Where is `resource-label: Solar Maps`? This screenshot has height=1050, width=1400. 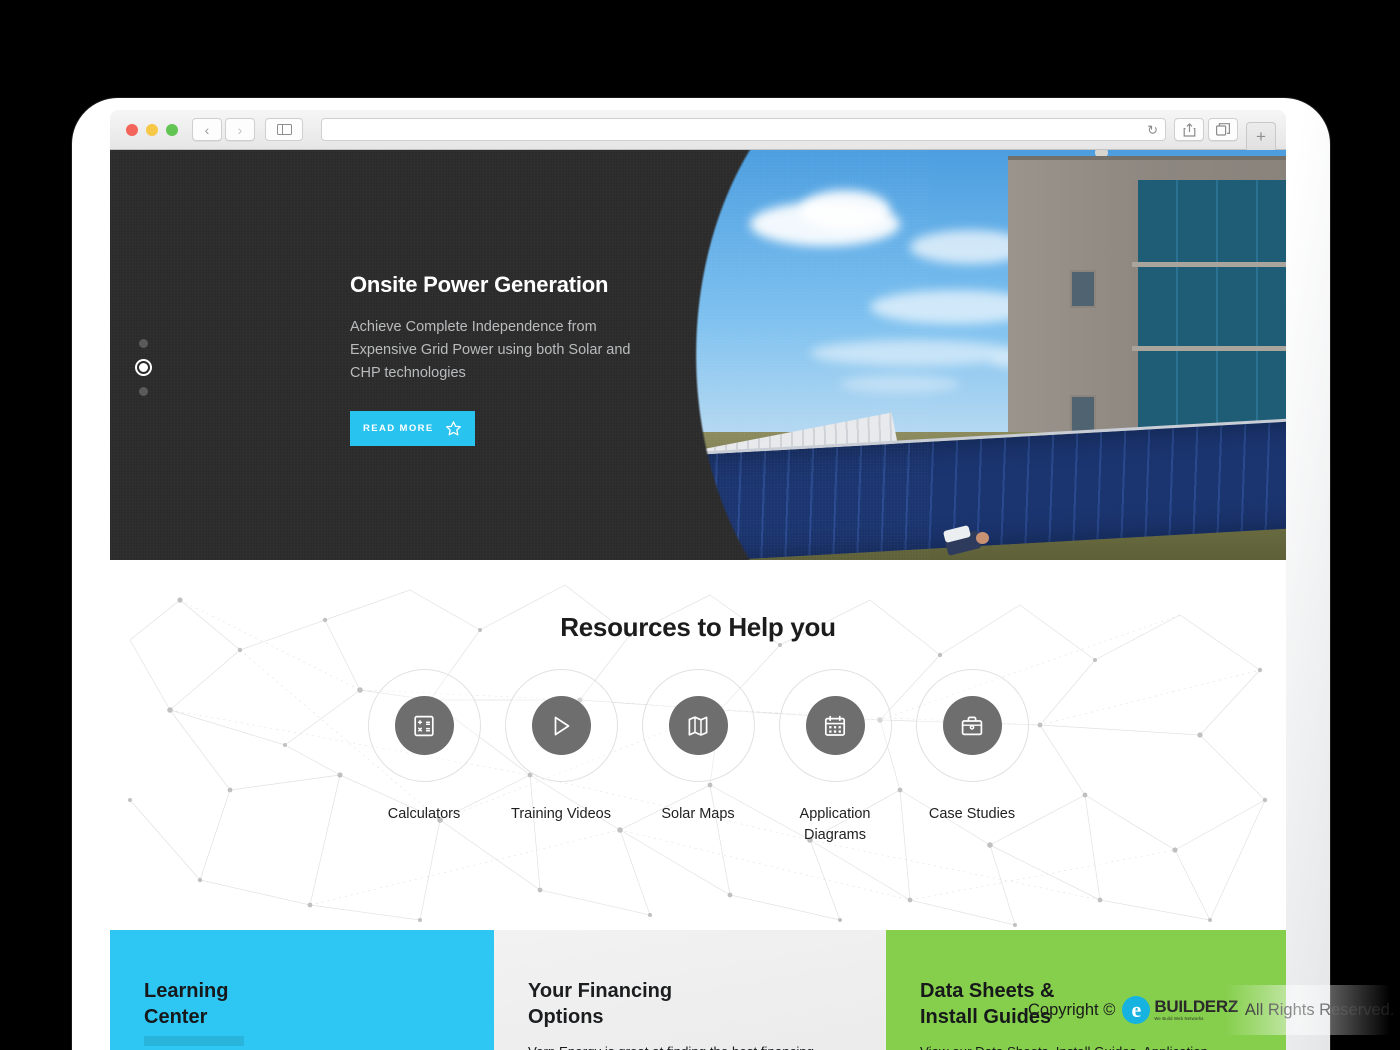 resource-label: Solar Maps is located at coordinates (698, 814).